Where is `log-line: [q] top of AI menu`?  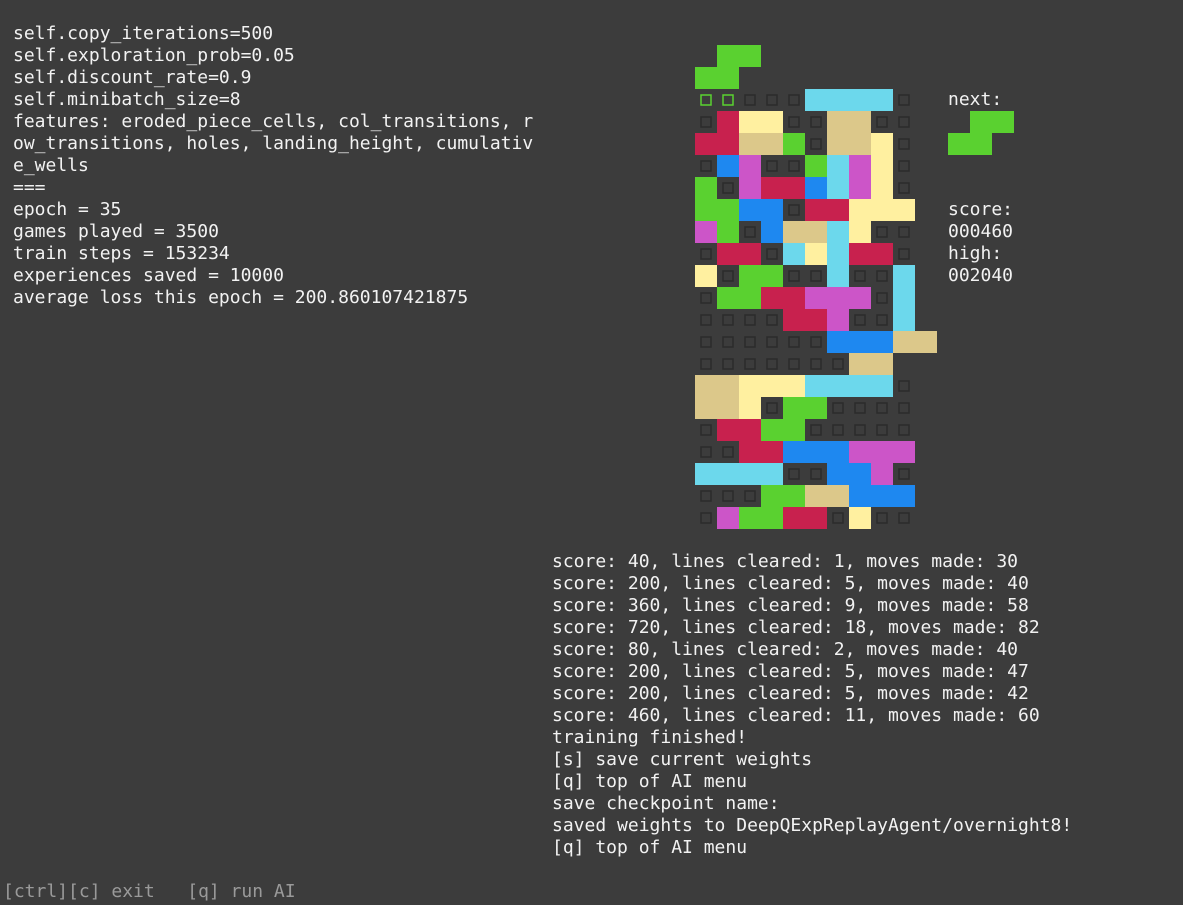
log-line: [q] top of AI menu is located at coordinates (650, 847).